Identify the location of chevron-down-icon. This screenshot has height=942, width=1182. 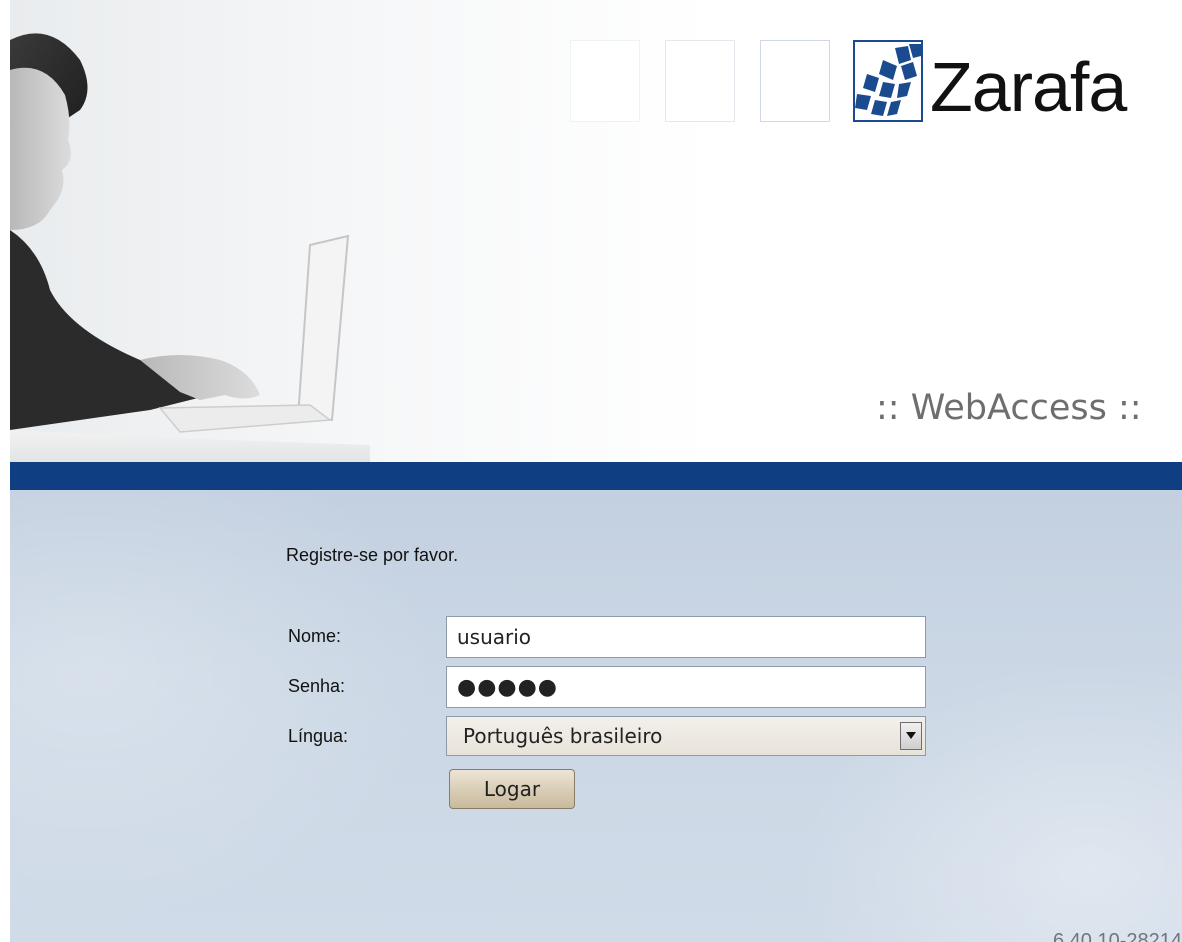
(911, 735).